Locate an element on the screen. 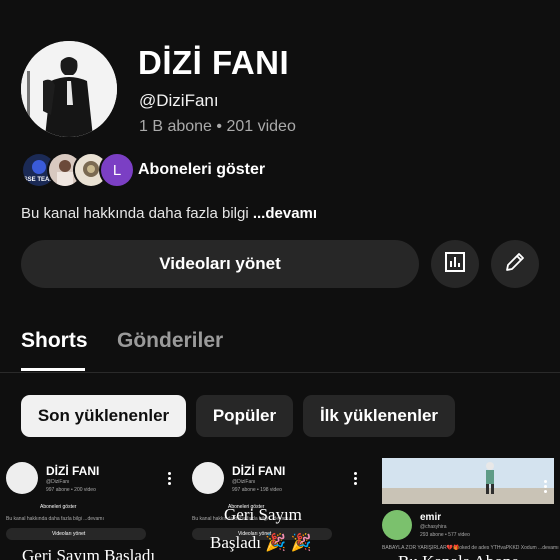 The width and height of the screenshot is (560, 560). filter-popular: Popüler is located at coordinates (244, 416).